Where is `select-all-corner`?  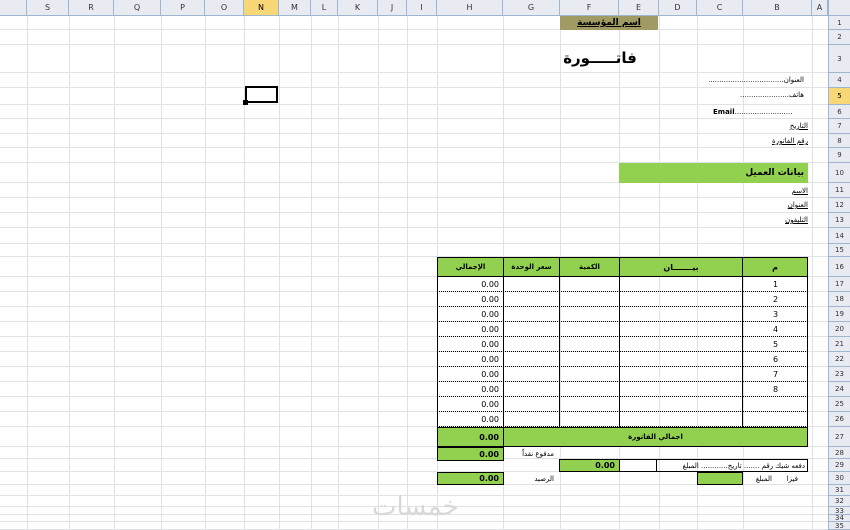
select-all-corner is located at coordinates (839, 8).